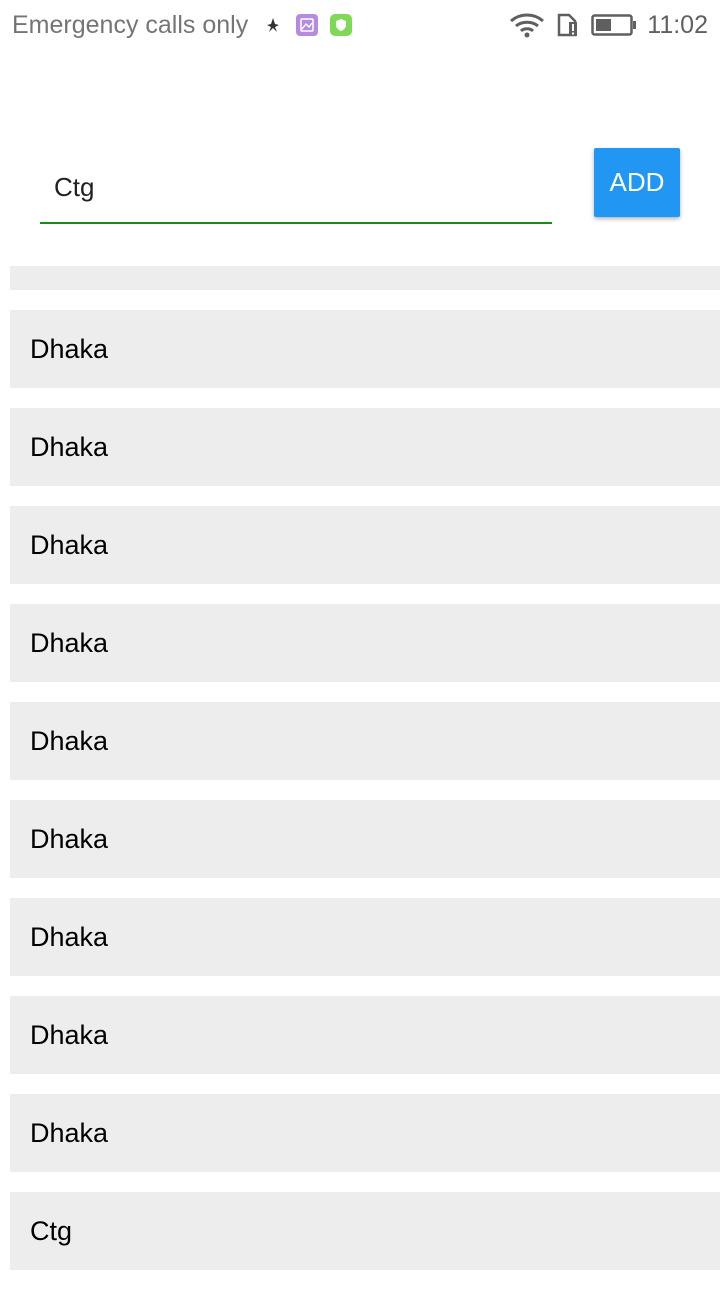  I want to click on bug-icon, so click(273, 25).